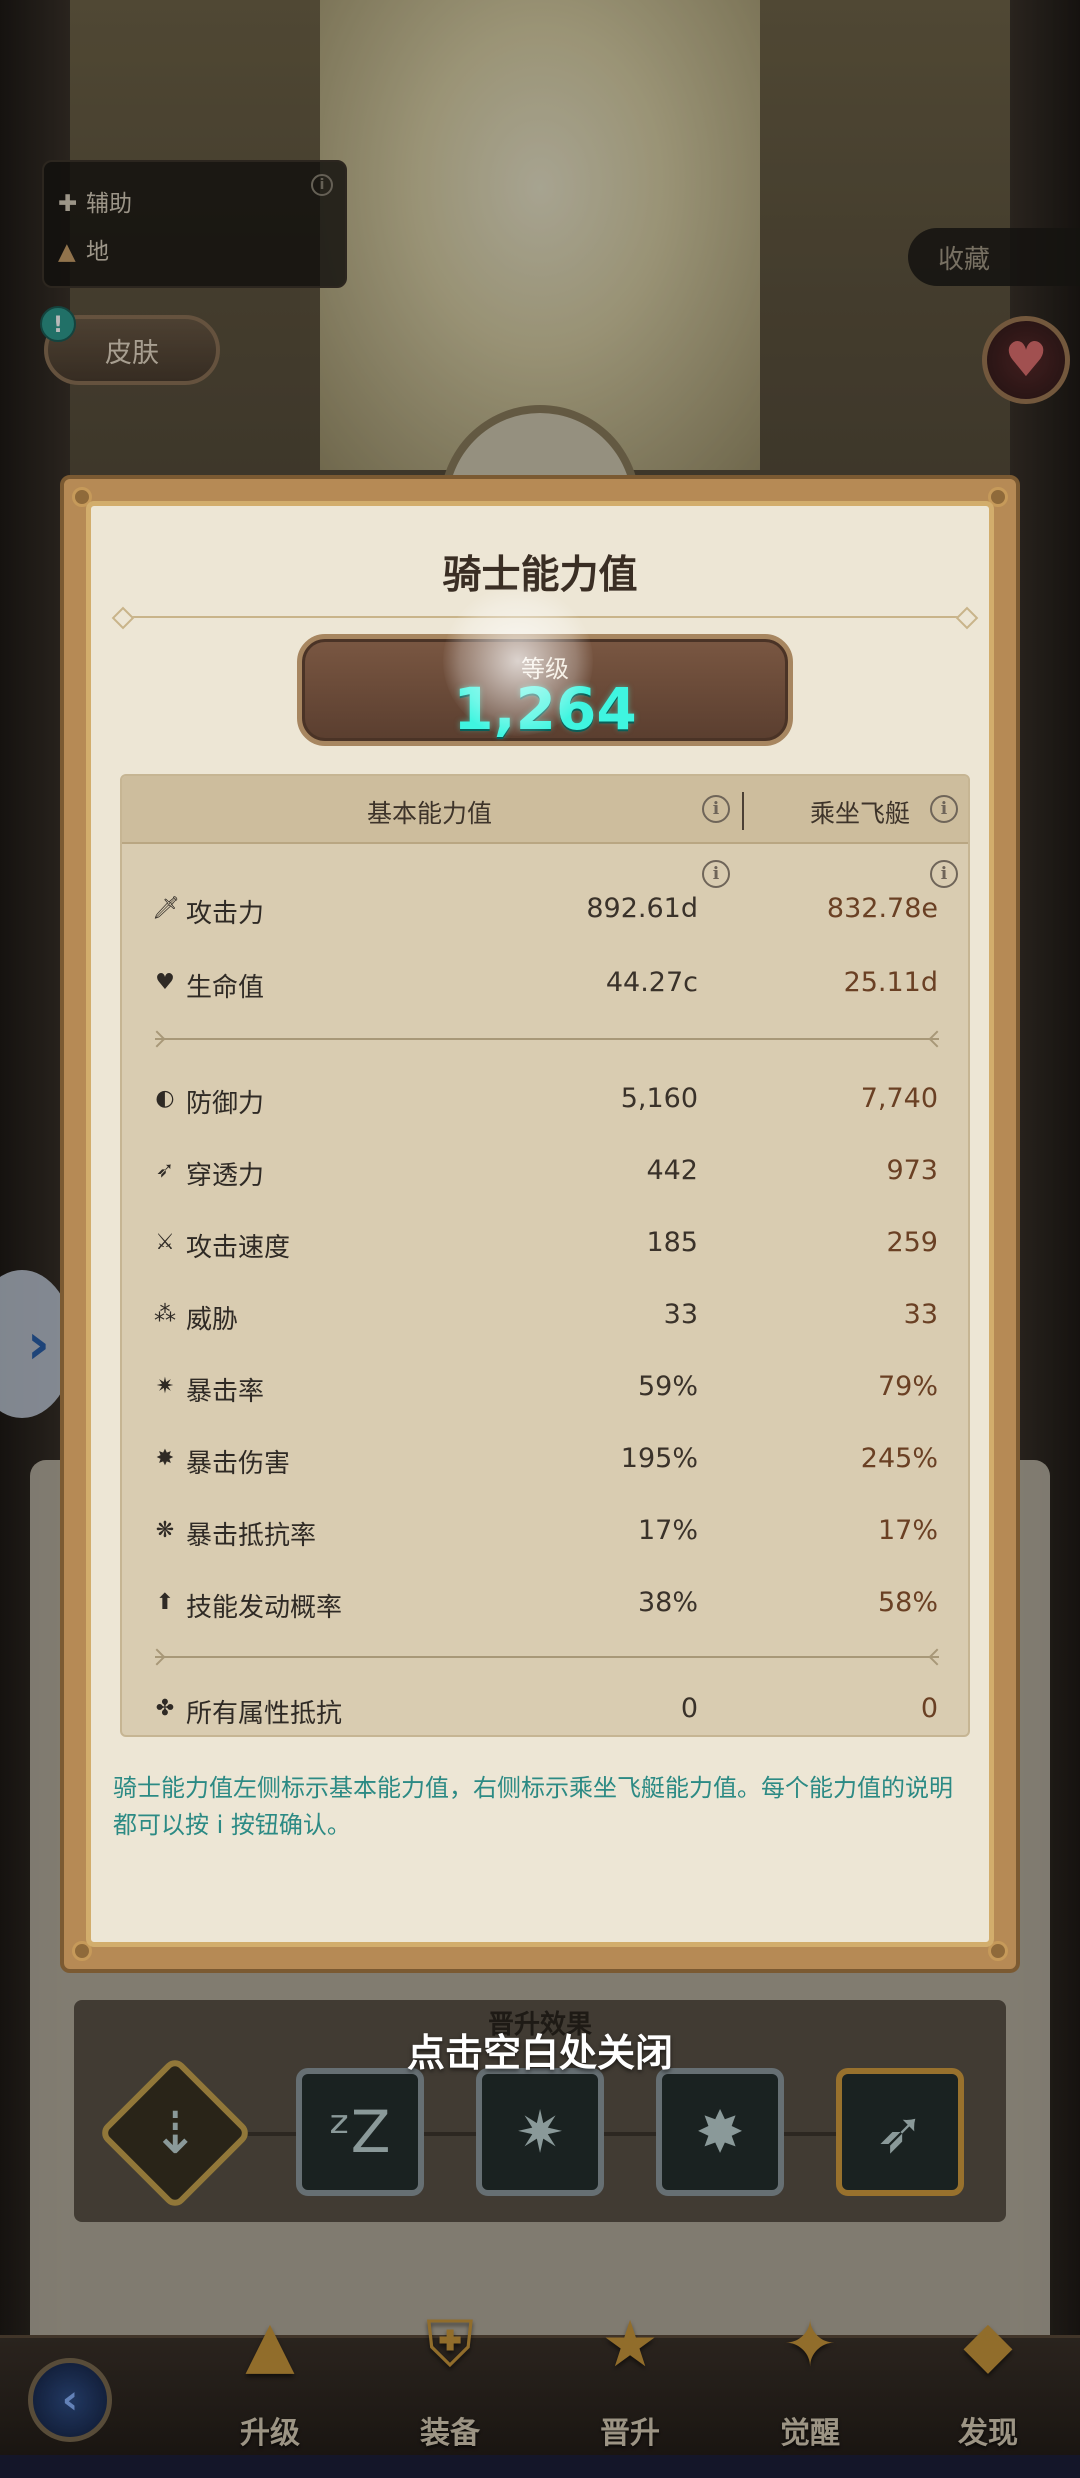 This screenshot has height=2478, width=1080. Describe the element at coordinates (672, 1242) in the screenshot. I see `stat-base-value: 185` at that location.